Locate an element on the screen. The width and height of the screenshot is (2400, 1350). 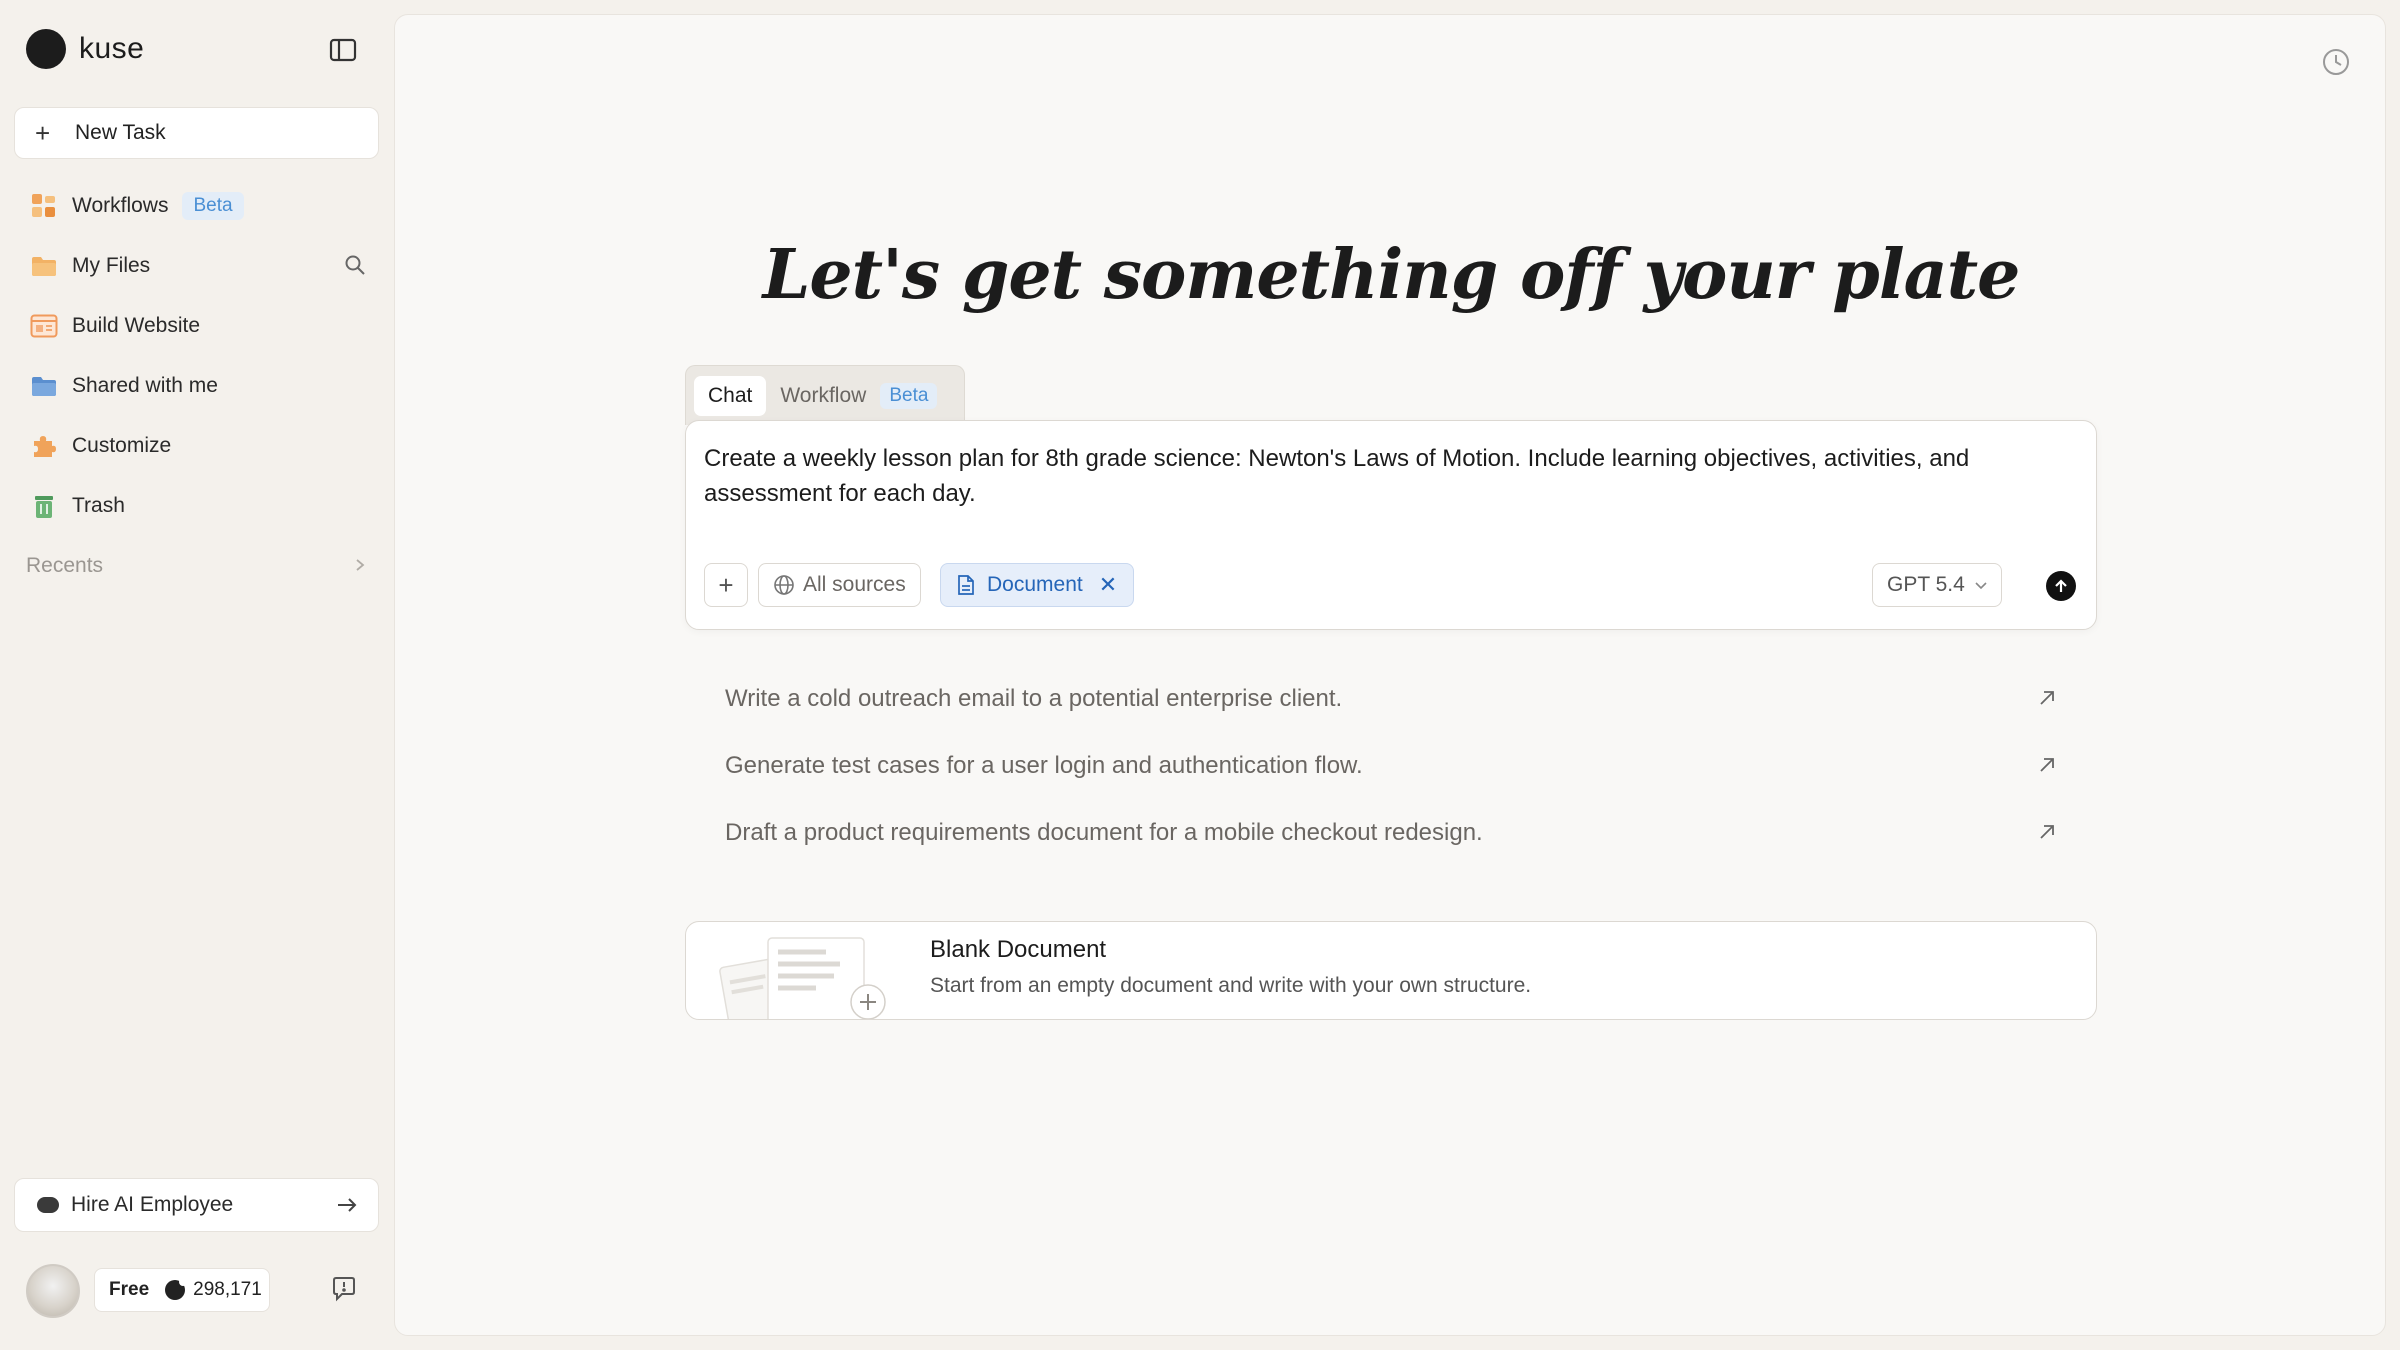
document-icon is located at coordinates (966, 585).